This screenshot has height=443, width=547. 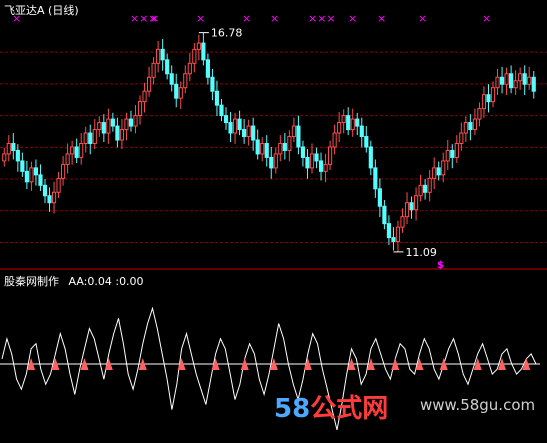 I want to click on watermark-prefix: 58, so click(x=292, y=409).